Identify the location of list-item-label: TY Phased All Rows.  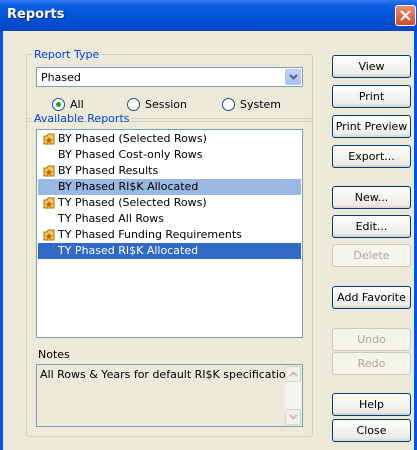
(111, 218).